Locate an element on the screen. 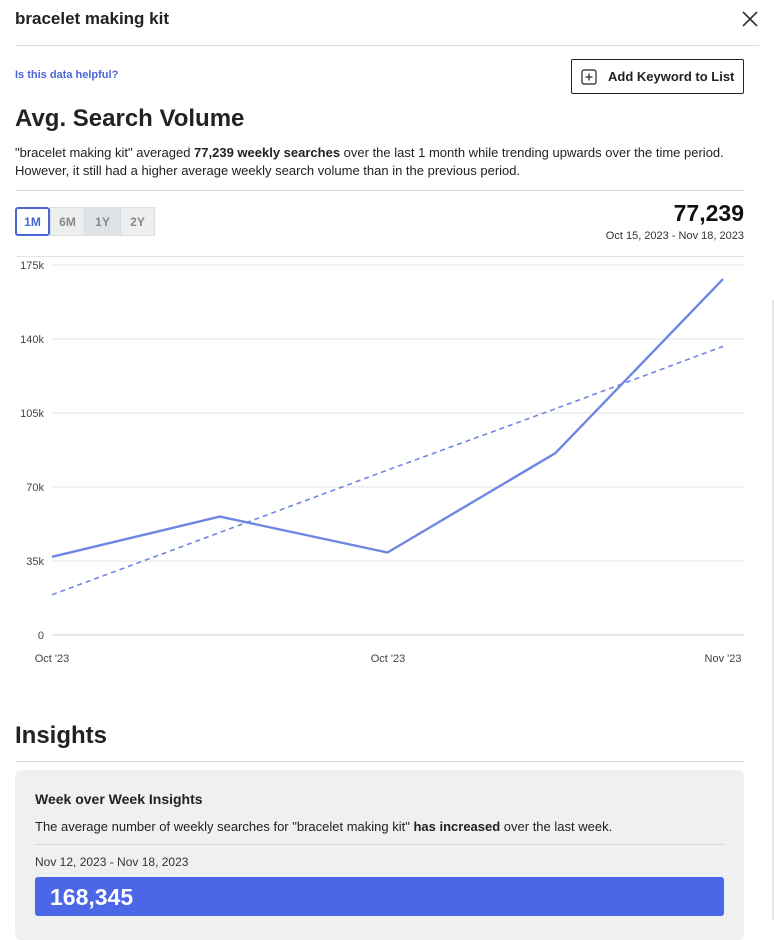 The height and width of the screenshot is (940, 774). y-tick-label: 0 is located at coordinates (41, 636).